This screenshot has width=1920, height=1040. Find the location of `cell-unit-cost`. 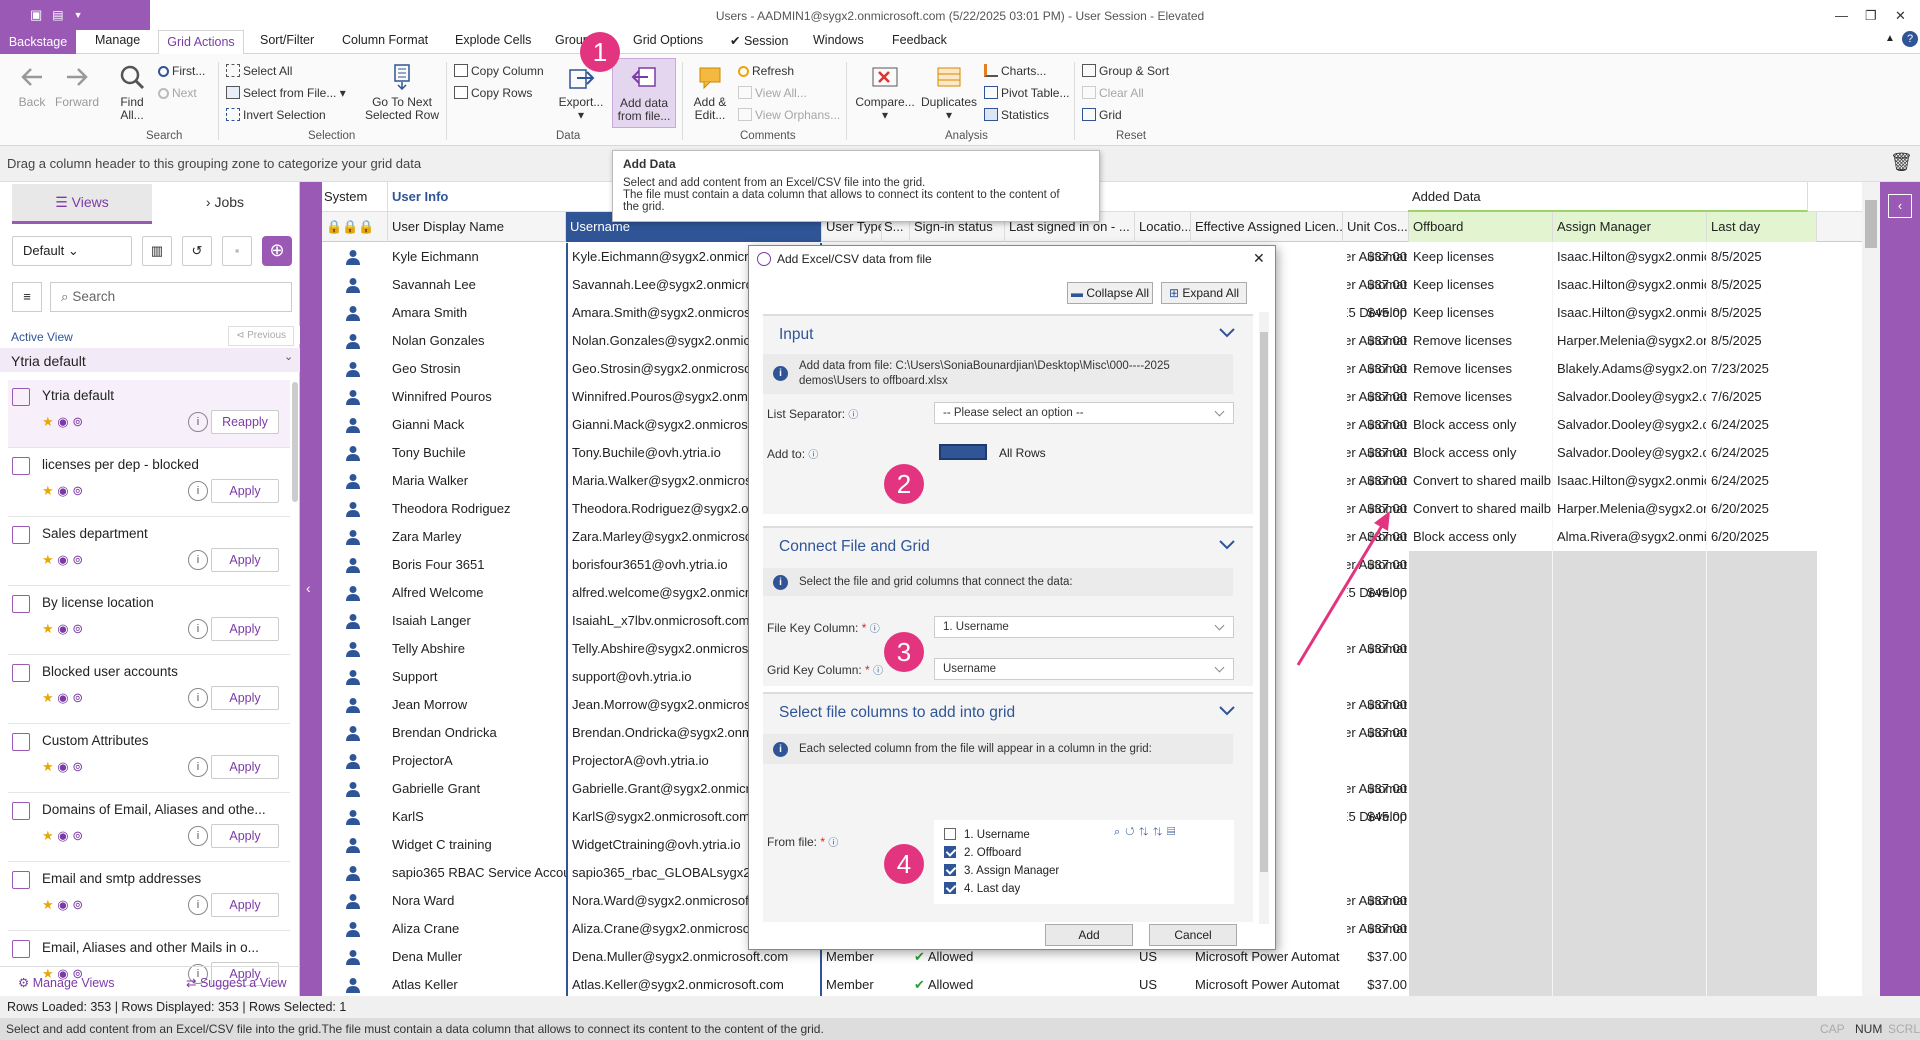

cell-unit-cost is located at coordinates (1375, 761).